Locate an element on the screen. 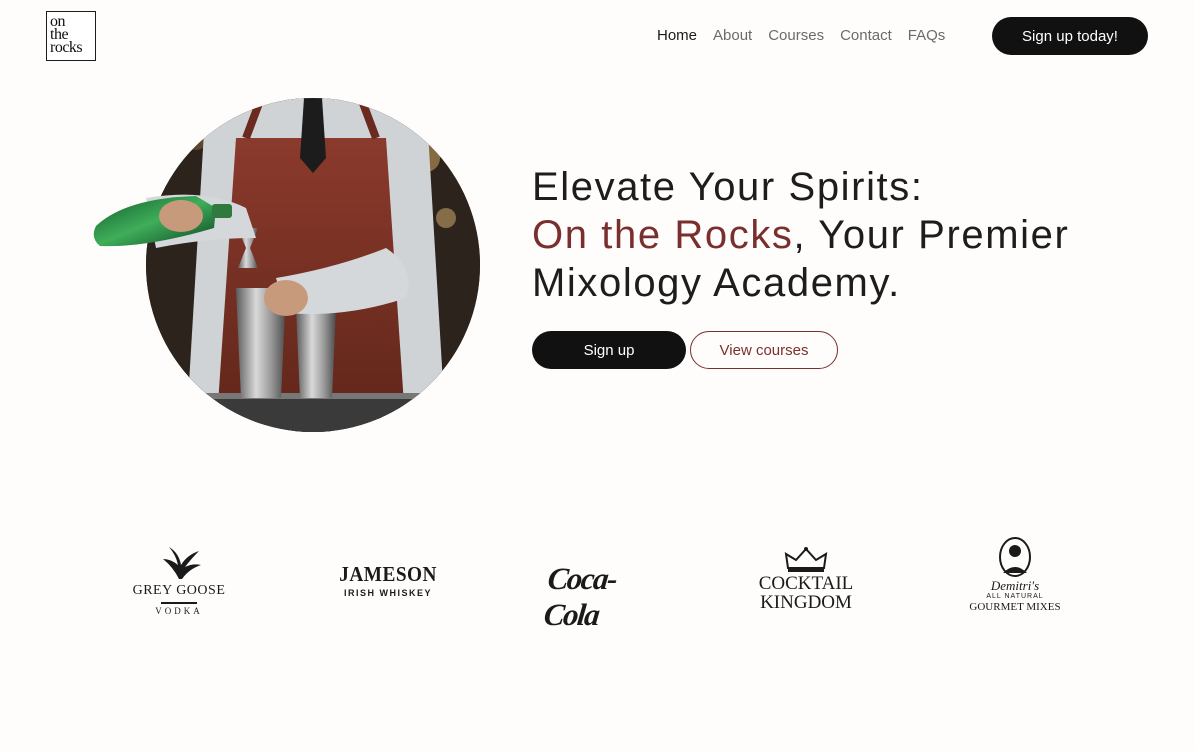 This screenshot has width=1195, height=751. sign-up-button: Sign up is located at coordinates (609, 350).